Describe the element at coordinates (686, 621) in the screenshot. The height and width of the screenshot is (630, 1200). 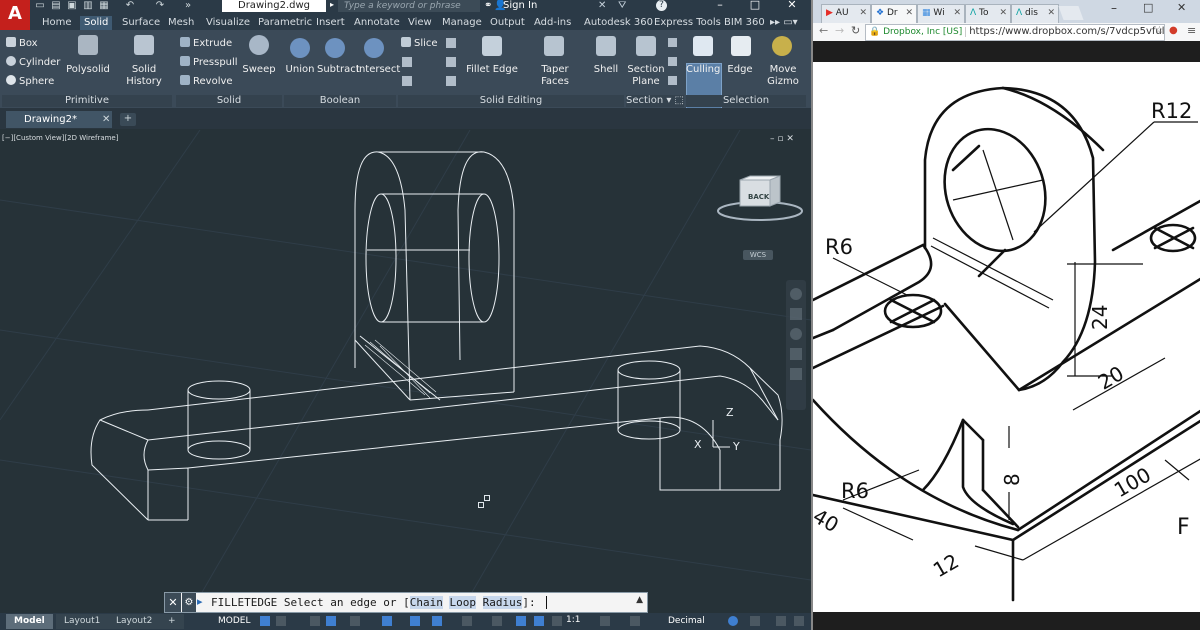
I see `units-dropdown: Decimal` at that location.